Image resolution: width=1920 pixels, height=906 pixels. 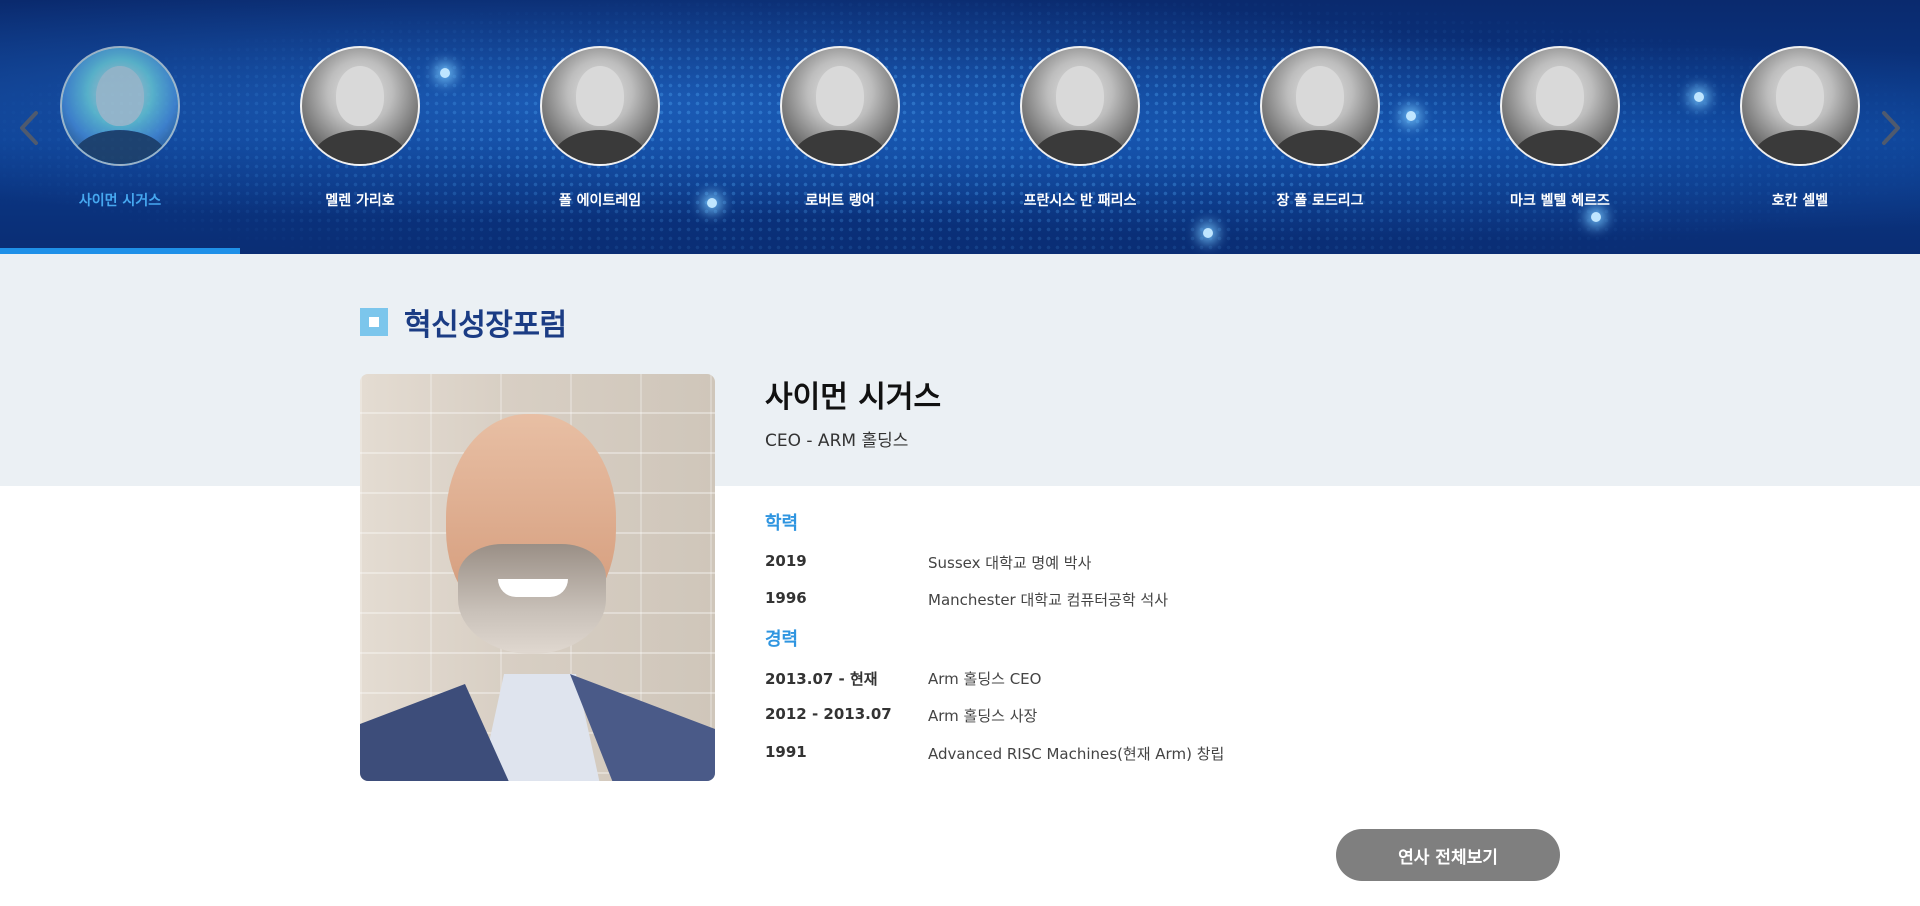 I want to click on speaker-item-name: 멜렌 가리호, so click(x=360, y=201).